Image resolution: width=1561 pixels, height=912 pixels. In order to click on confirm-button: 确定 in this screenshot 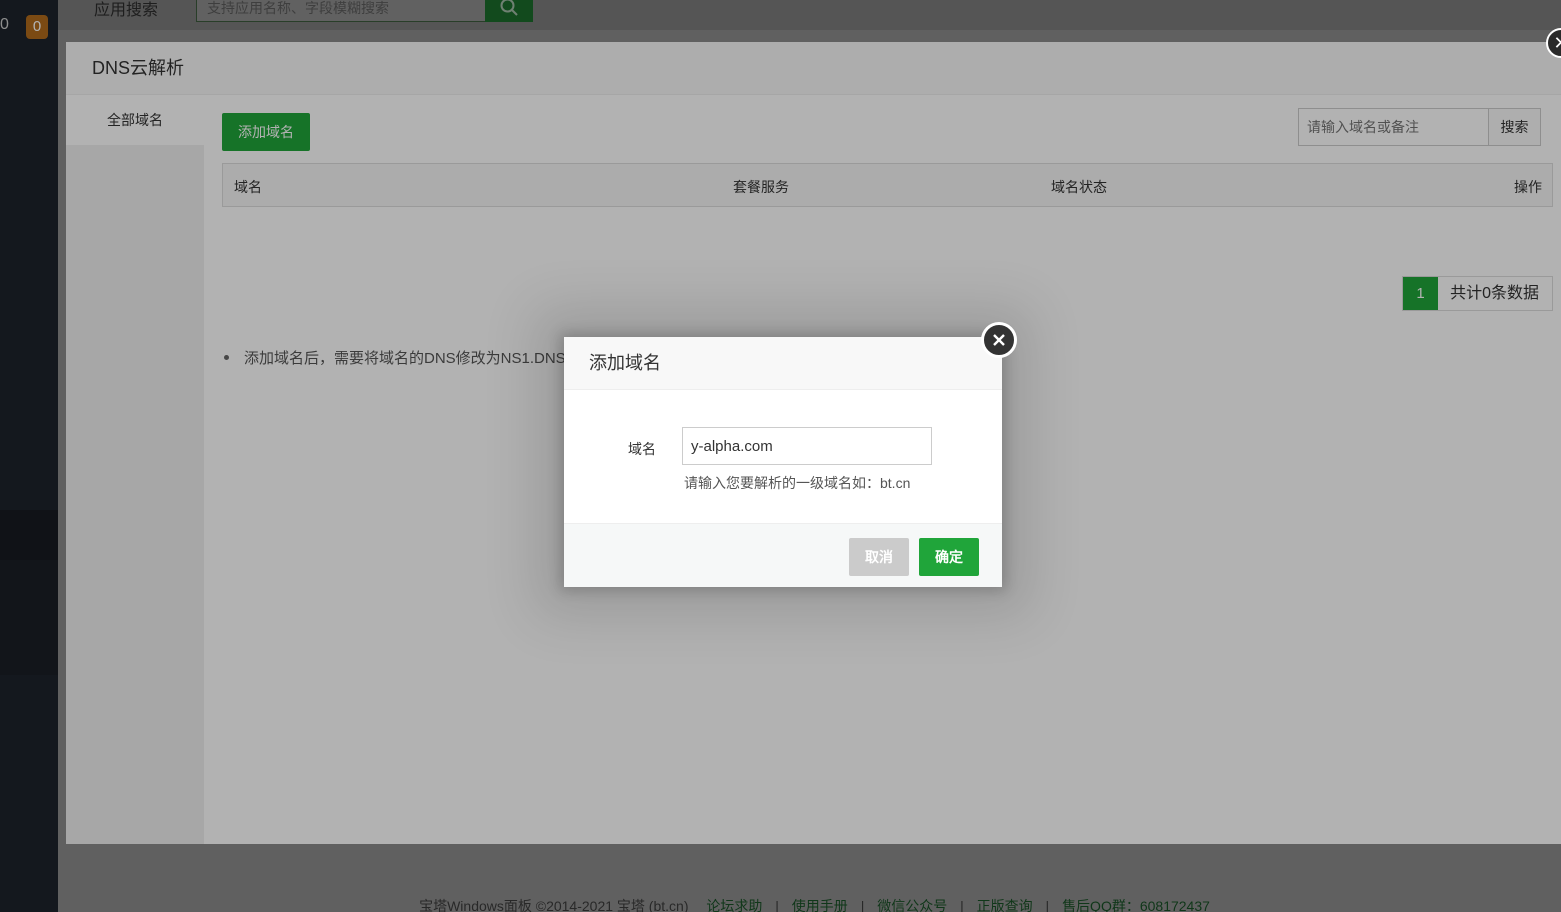, I will do `click(949, 557)`.